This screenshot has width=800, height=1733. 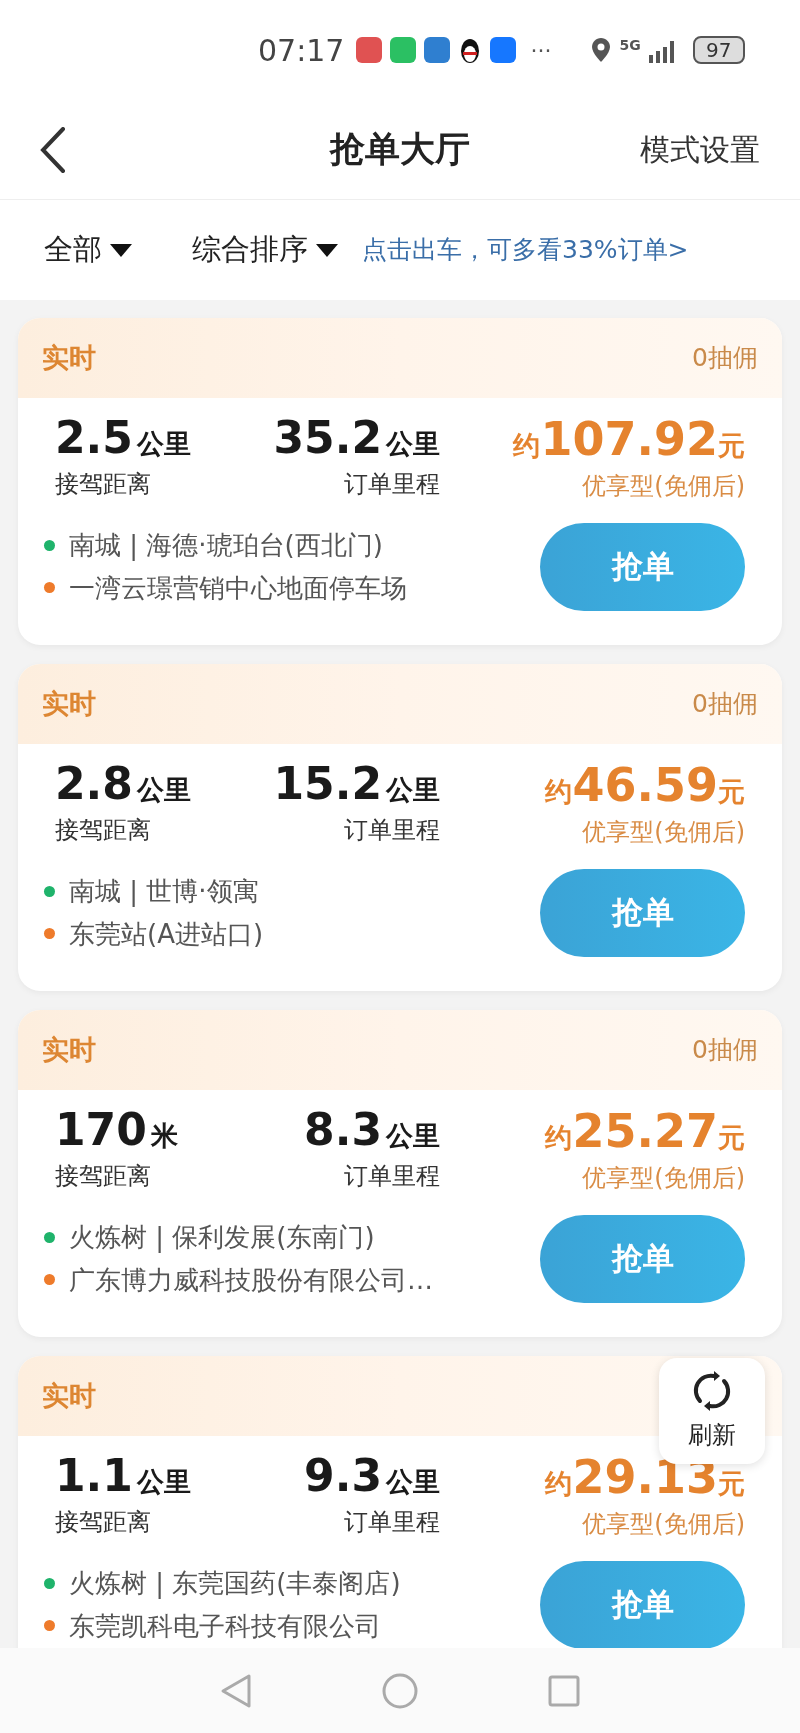 I want to click on stat-value: 1.1, so click(x=94, y=1476).